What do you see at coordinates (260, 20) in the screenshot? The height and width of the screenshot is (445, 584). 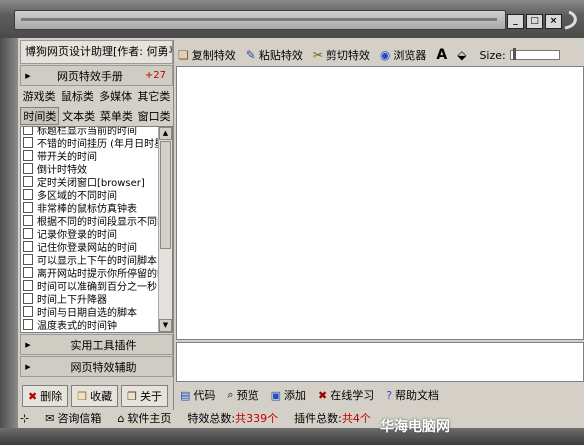 I see `title-bar-groove` at bounding box center [260, 20].